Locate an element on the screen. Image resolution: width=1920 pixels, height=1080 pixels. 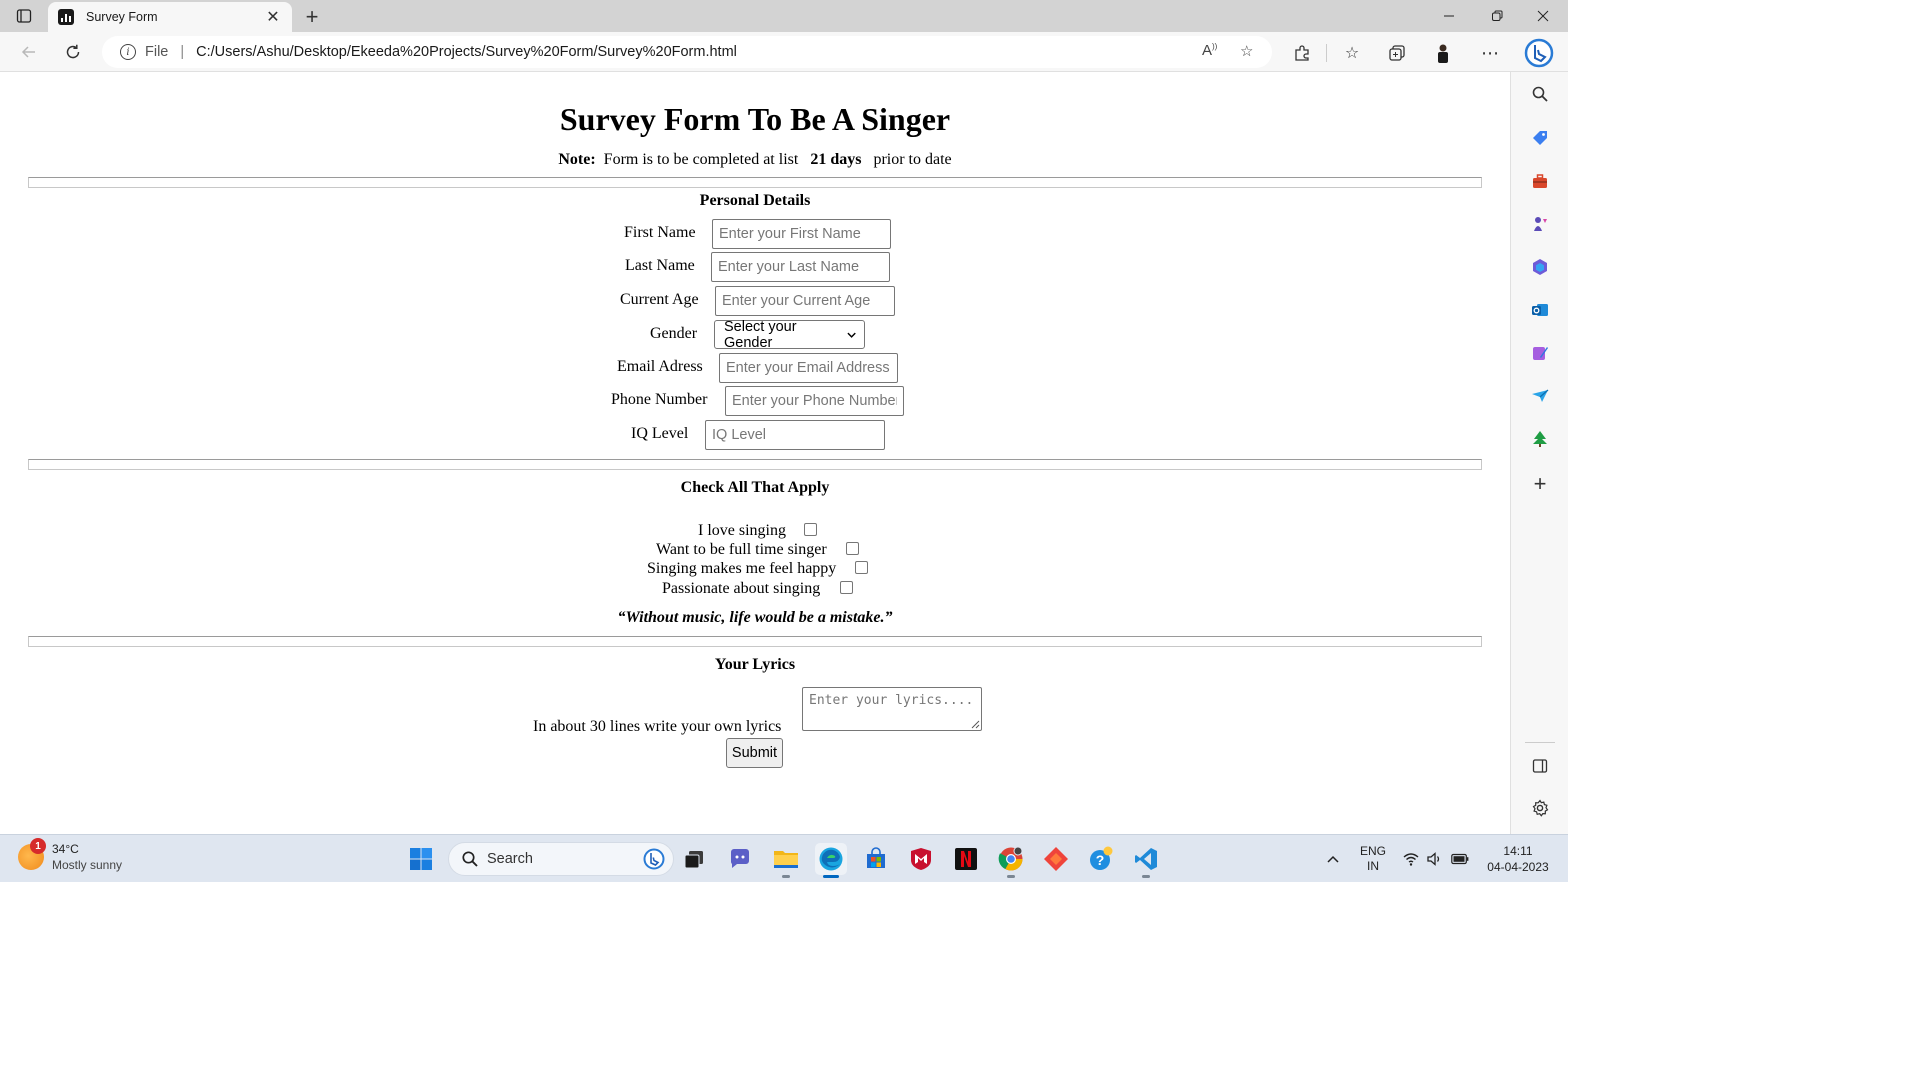
language-code: ENG is located at coordinates (1372, 851).